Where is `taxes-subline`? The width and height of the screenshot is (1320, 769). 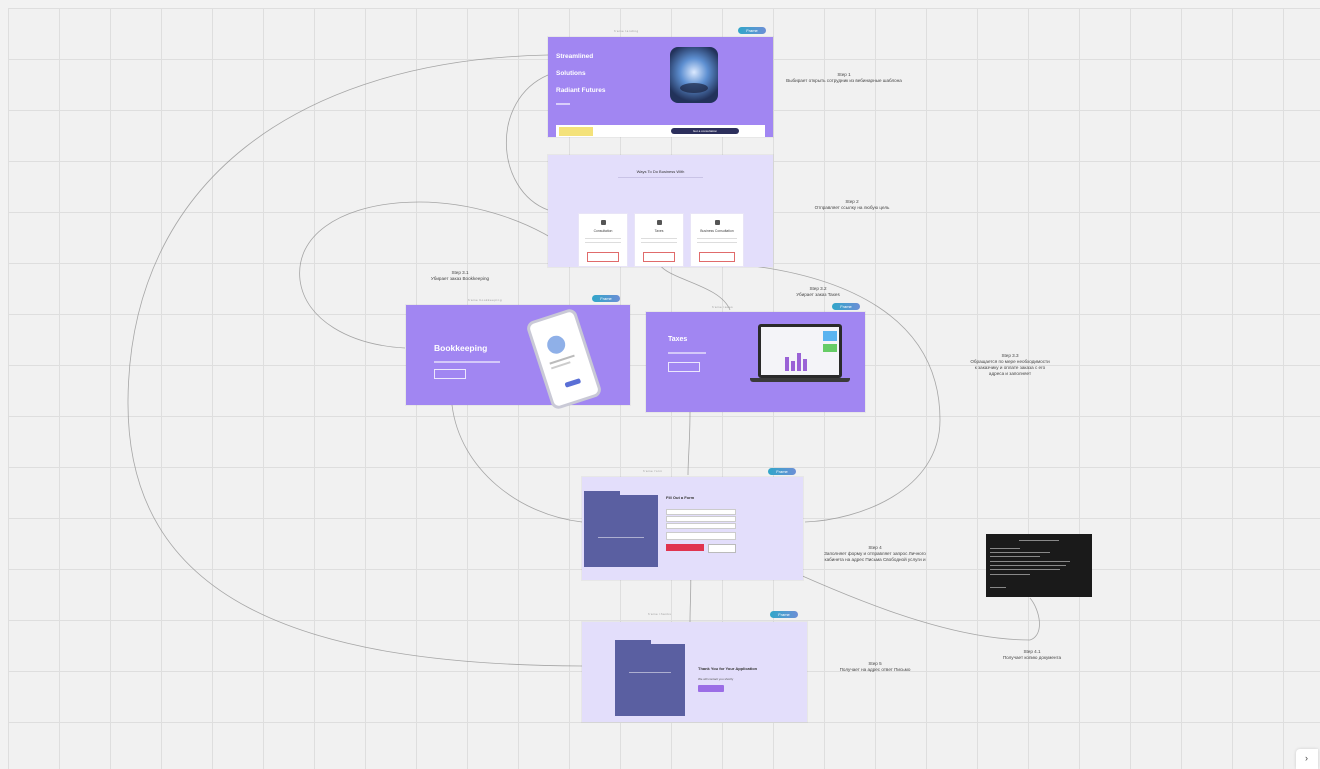
taxes-subline is located at coordinates (687, 353).